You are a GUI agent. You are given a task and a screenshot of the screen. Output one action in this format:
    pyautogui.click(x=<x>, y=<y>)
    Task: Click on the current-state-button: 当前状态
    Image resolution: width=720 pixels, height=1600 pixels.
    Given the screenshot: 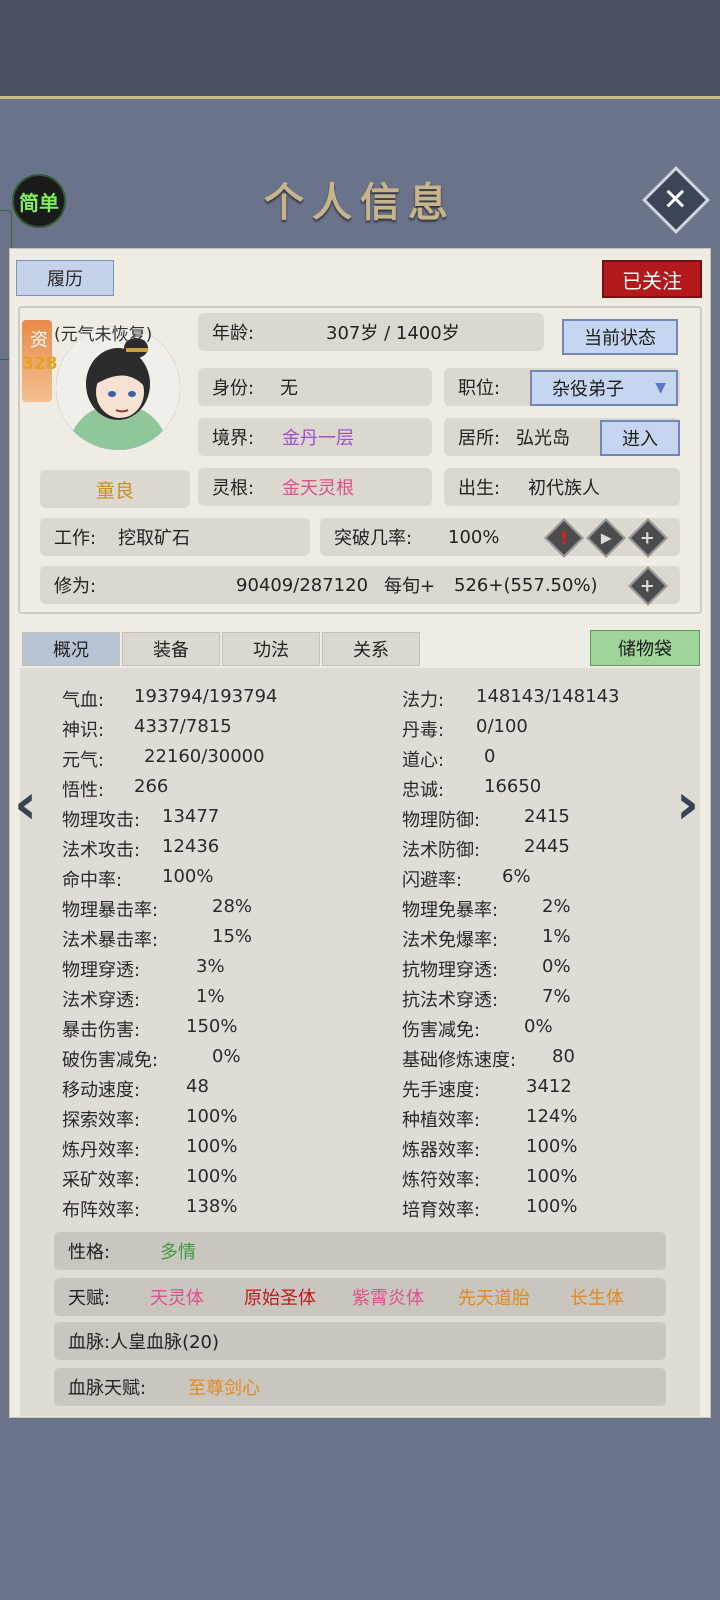 What is the action you would take?
    pyautogui.click(x=620, y=337)
    